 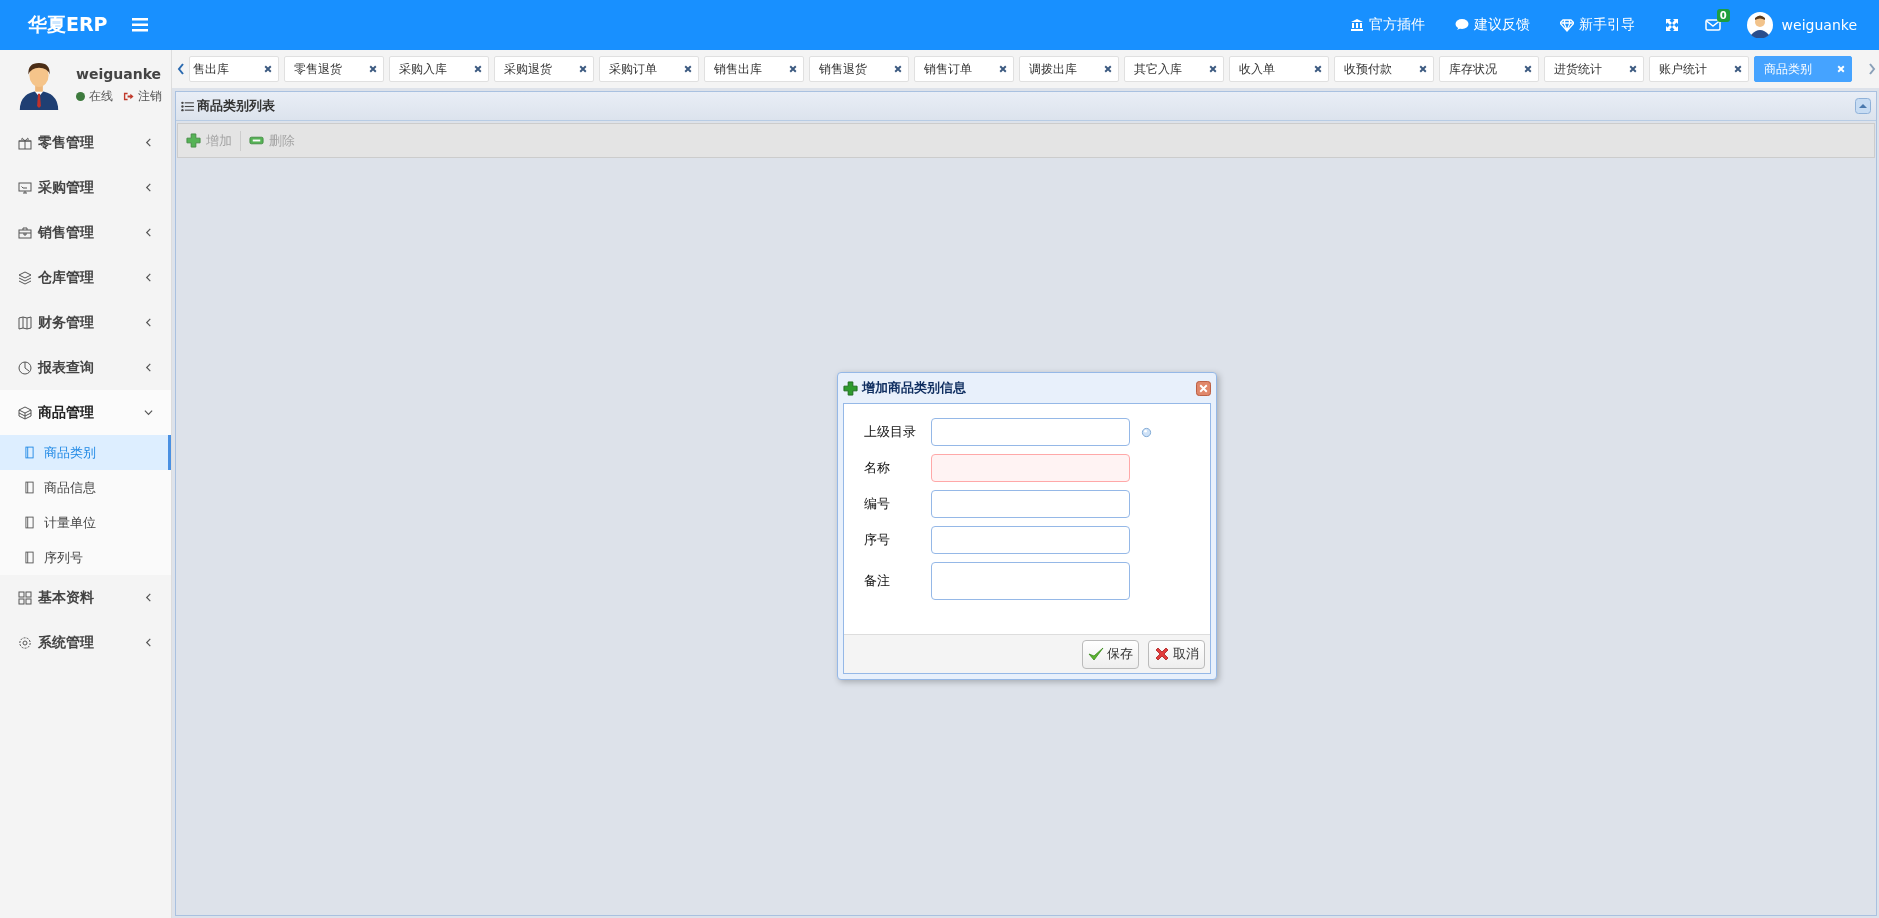 I want to click on fullscreen-icon, so click(x=1671, y=25).